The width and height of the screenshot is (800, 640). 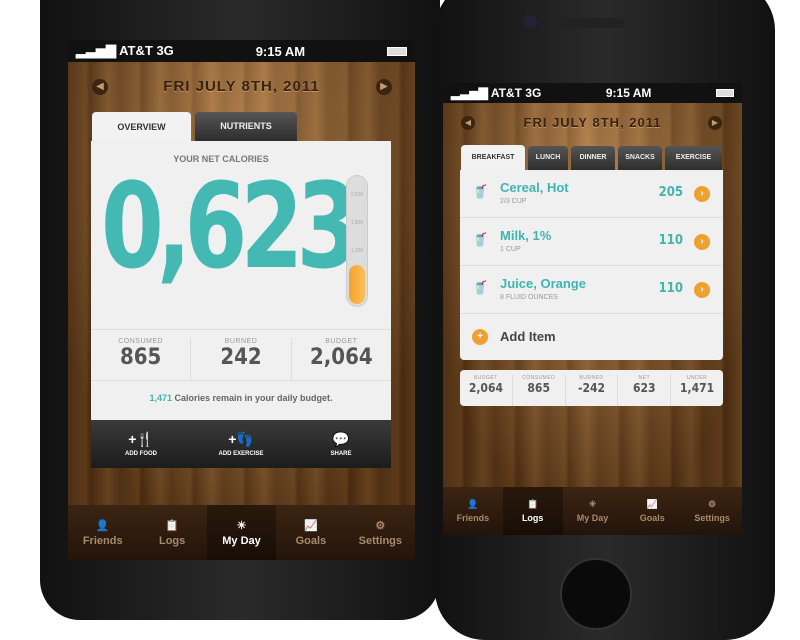 What do you see at coordinates (241, 359) in the screenshot?
I see `stat-burned: BURNED 242` at bounding box center [241, 359].